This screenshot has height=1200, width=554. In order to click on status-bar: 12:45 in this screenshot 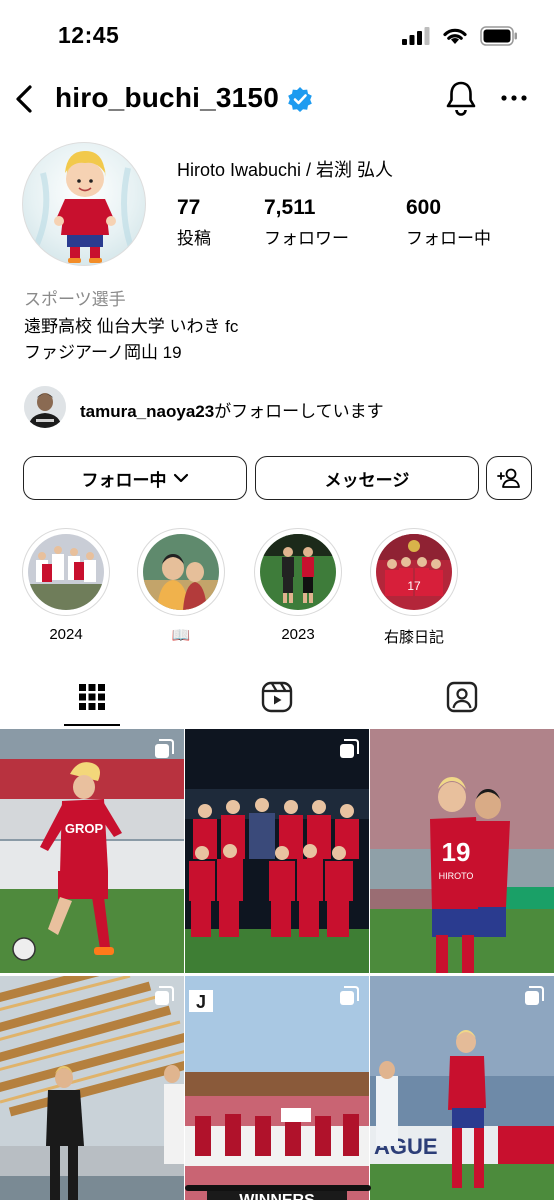, I will do `click(277, 36)`.